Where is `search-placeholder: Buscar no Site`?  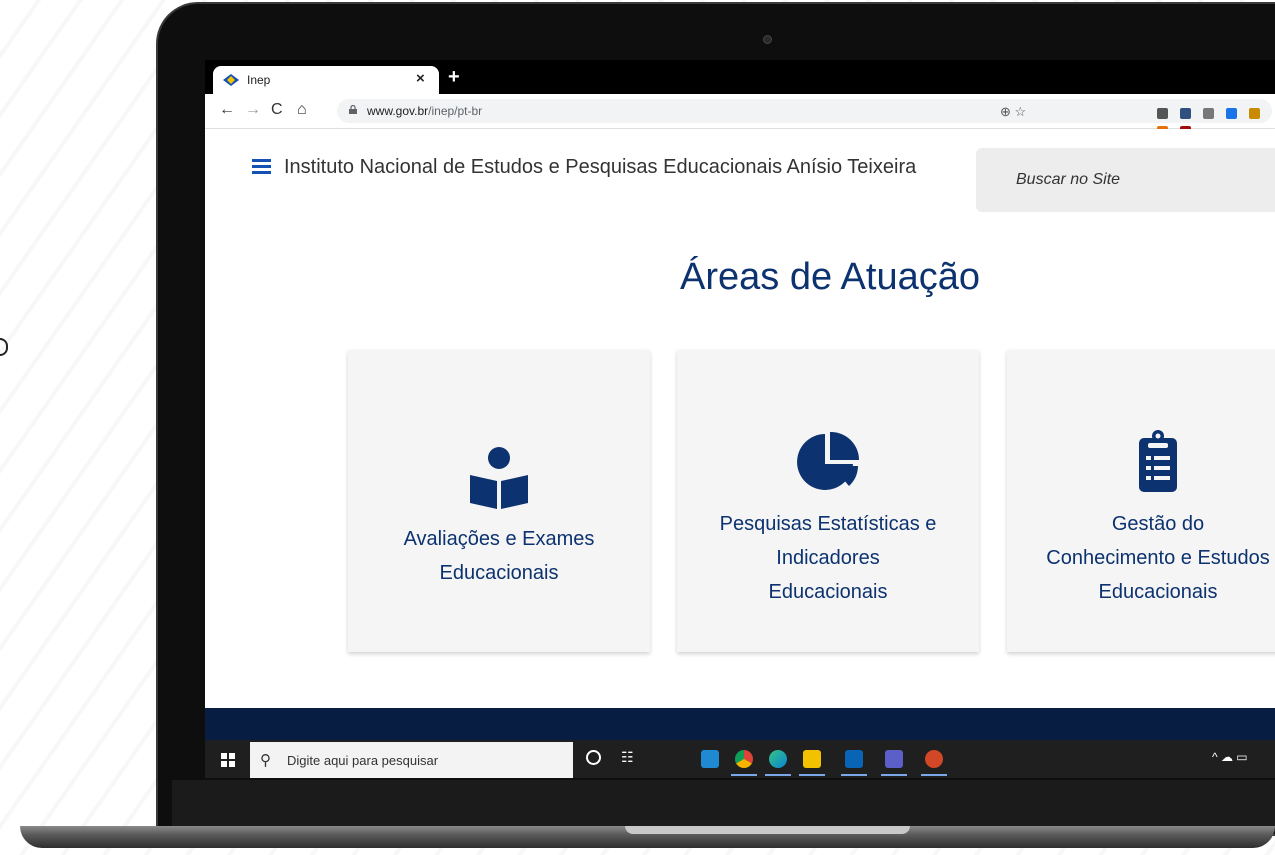
search-placeholder: Buscar no Site is located at coordinates (1068, 179).